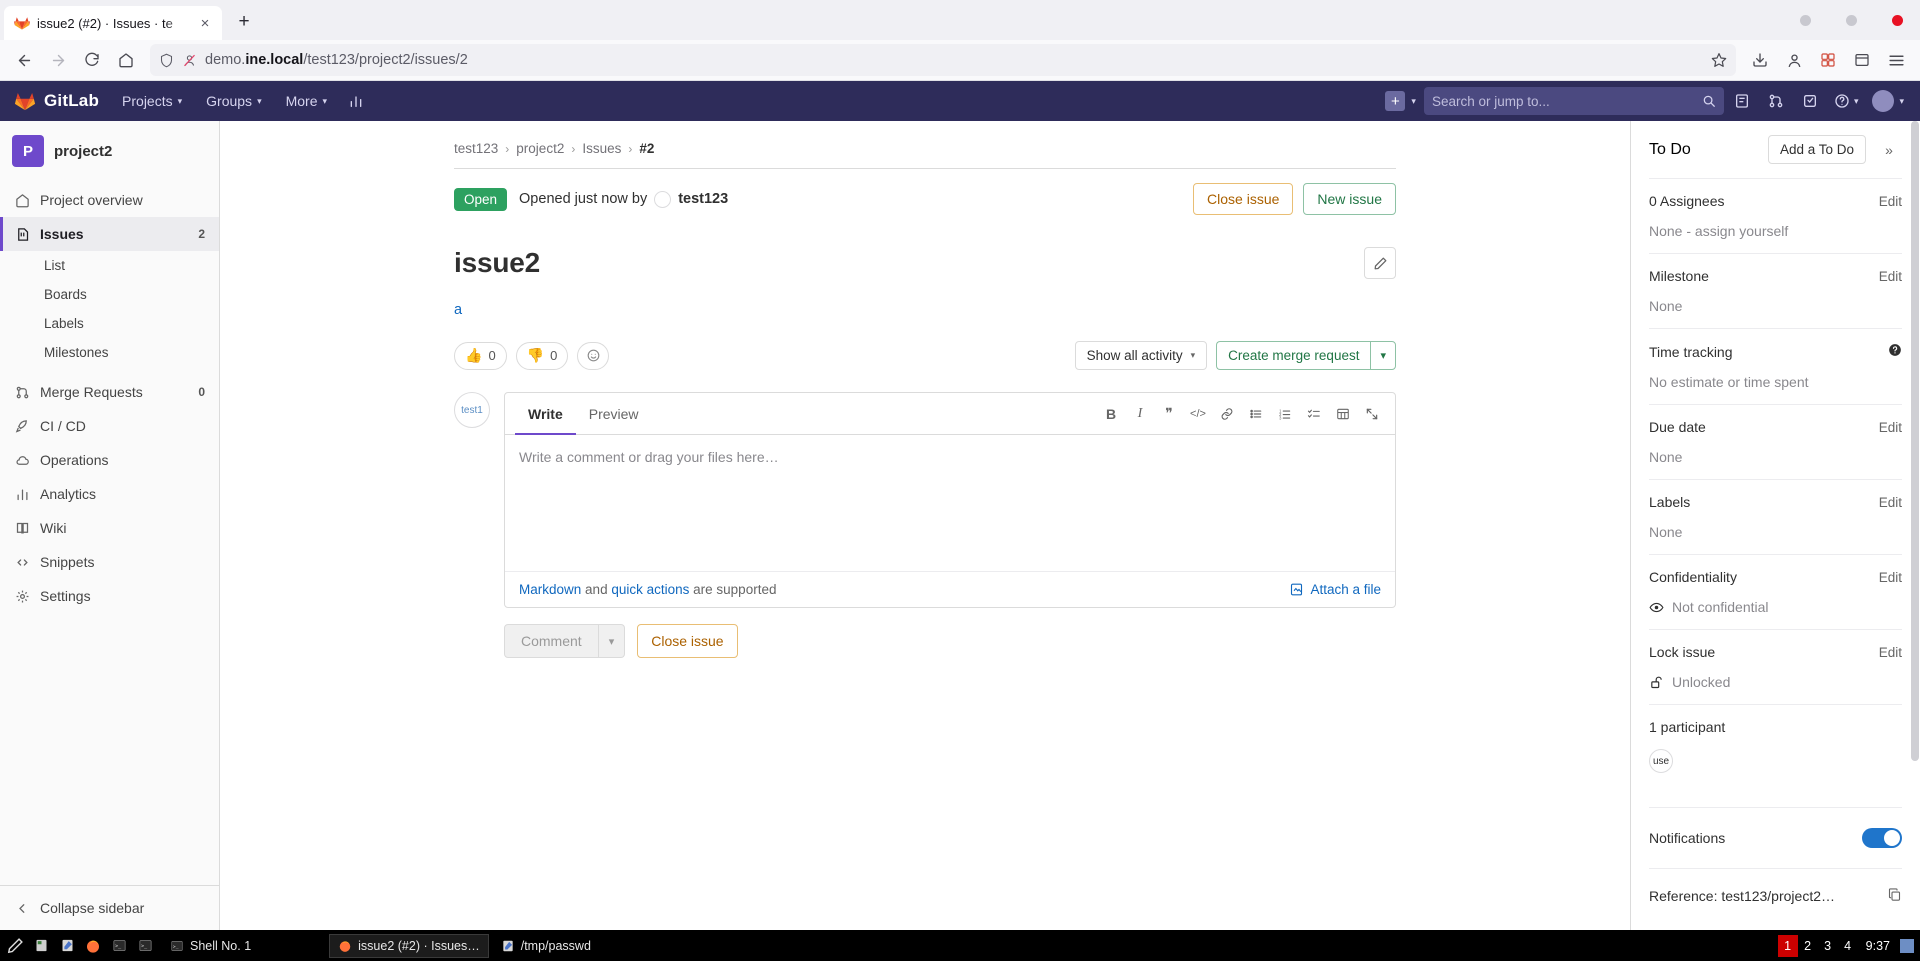  I want to click on quick-actions-link: quick actions, so click(650, 589).